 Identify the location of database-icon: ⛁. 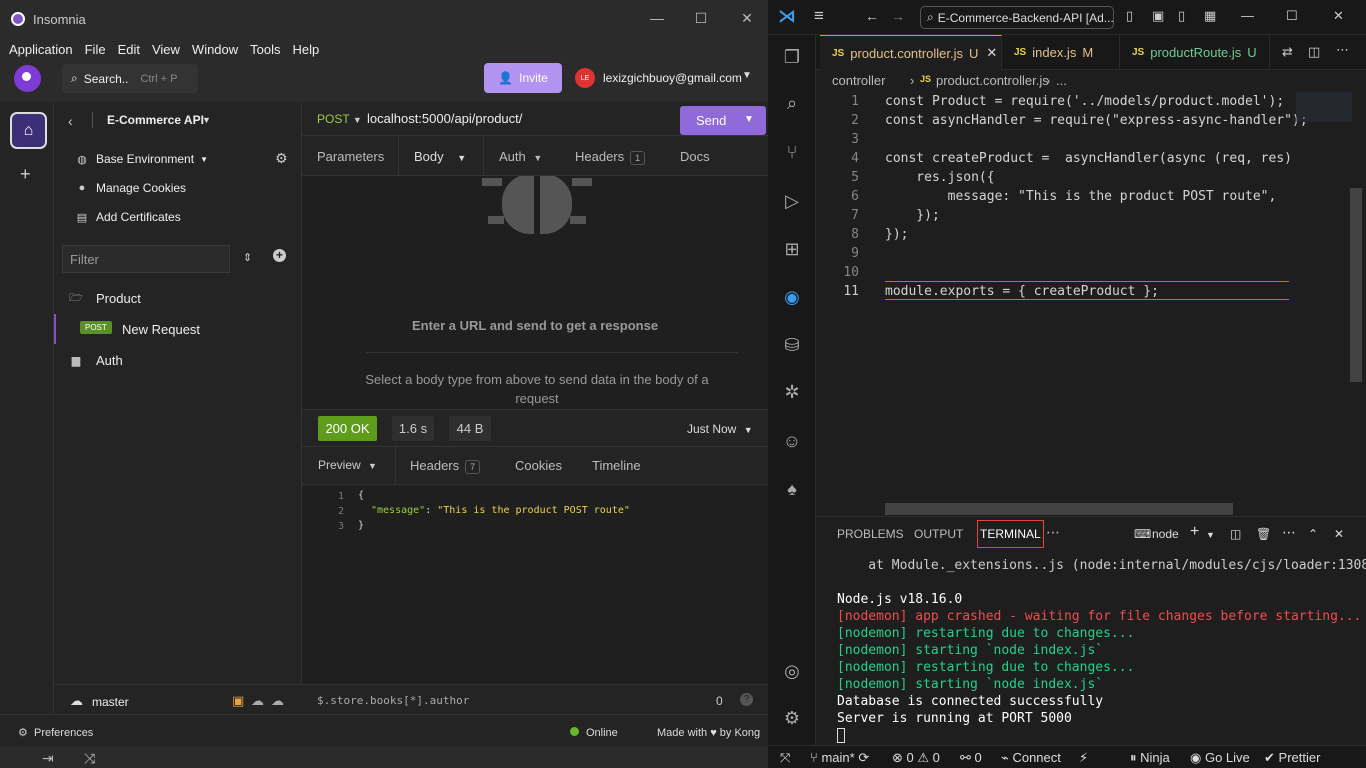
(792, 347).